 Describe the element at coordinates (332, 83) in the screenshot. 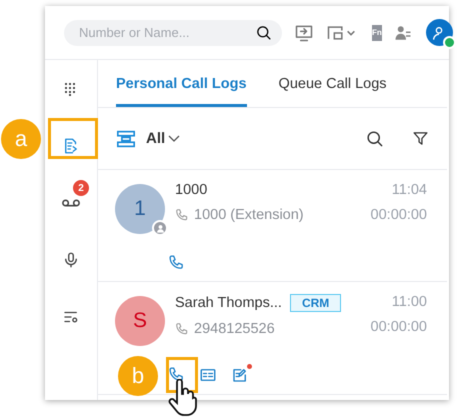

I see `tab: Queue Call Logs` at that location.